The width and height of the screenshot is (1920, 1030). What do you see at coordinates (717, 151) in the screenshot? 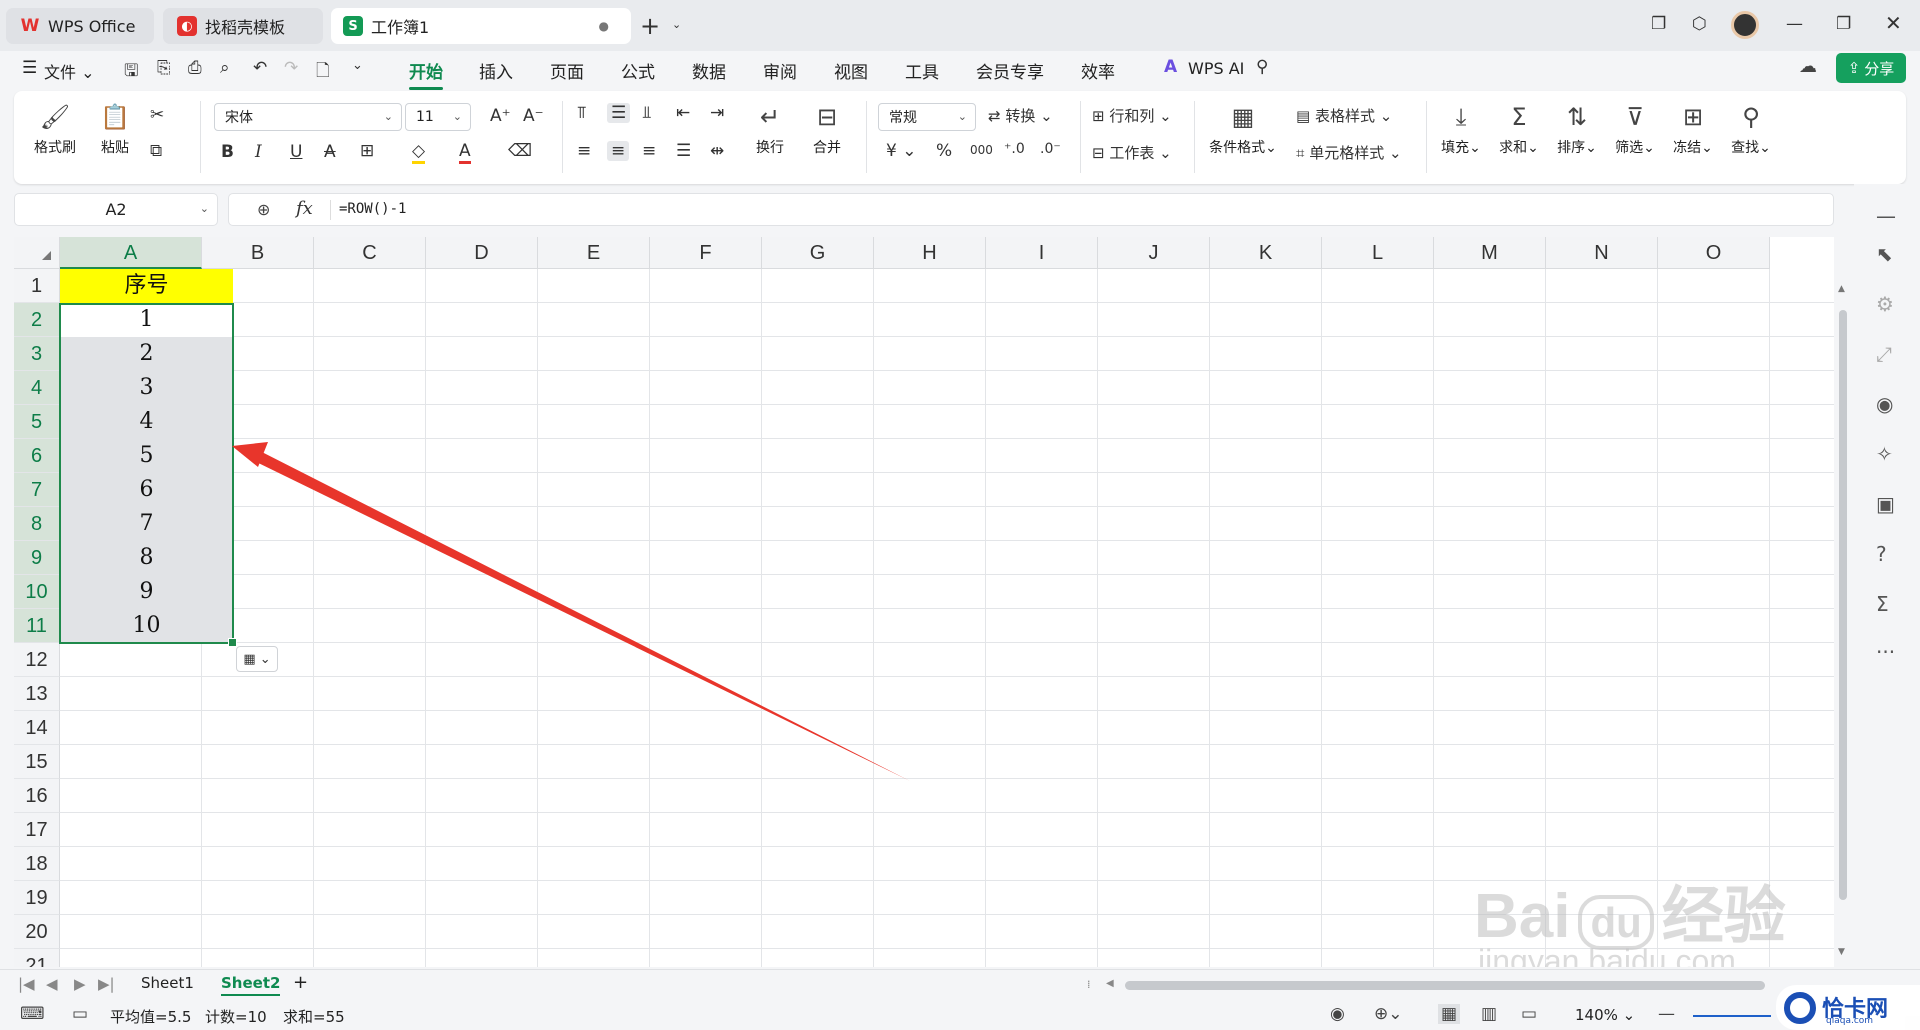
I see `distributed-icon: ⇹` at bounding box center [717, 151].